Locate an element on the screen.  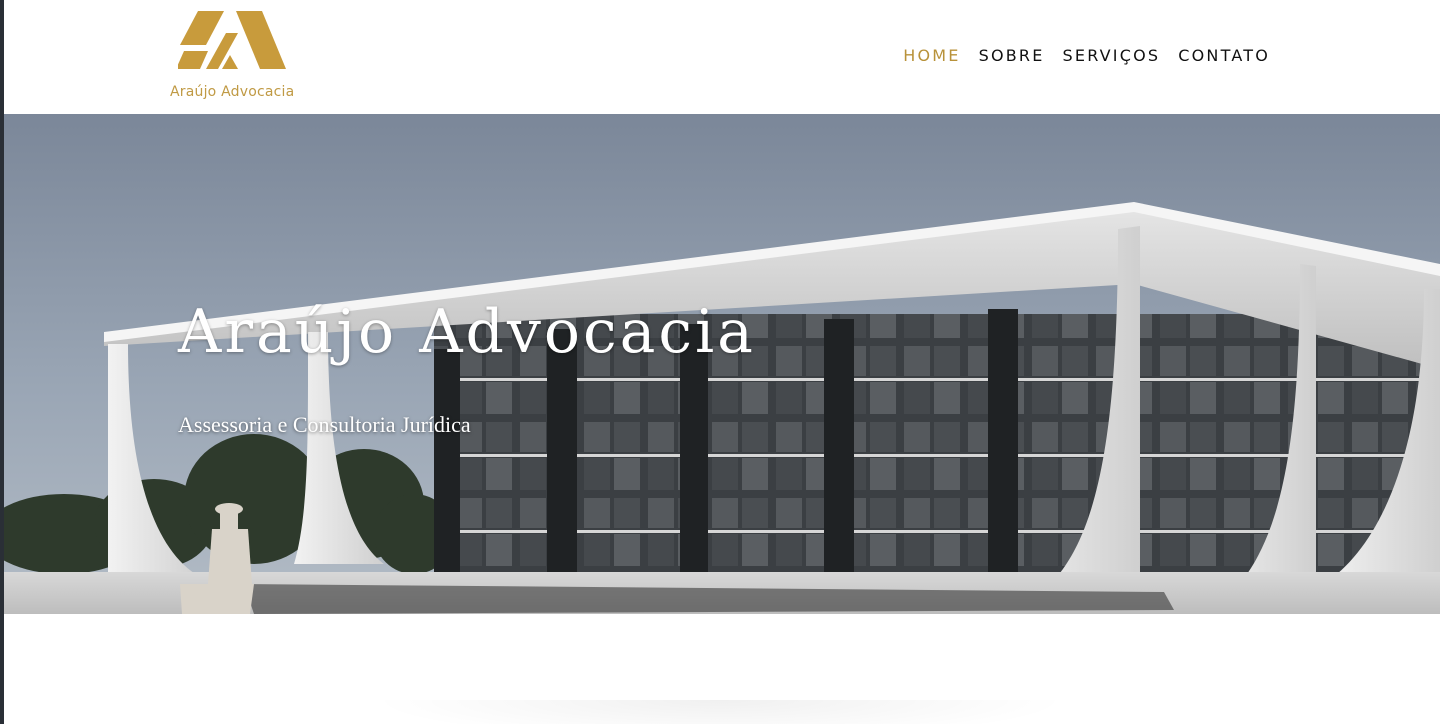
nav-servicos: SERVIÇOS is located at coordinates (1112, 55).